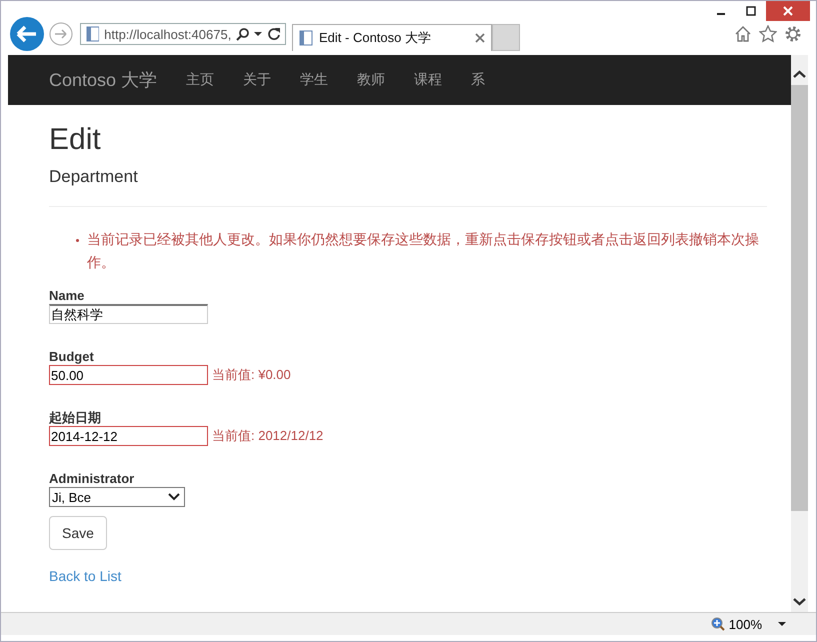  I want to click on nav-link: 主页, so click(200, 80).